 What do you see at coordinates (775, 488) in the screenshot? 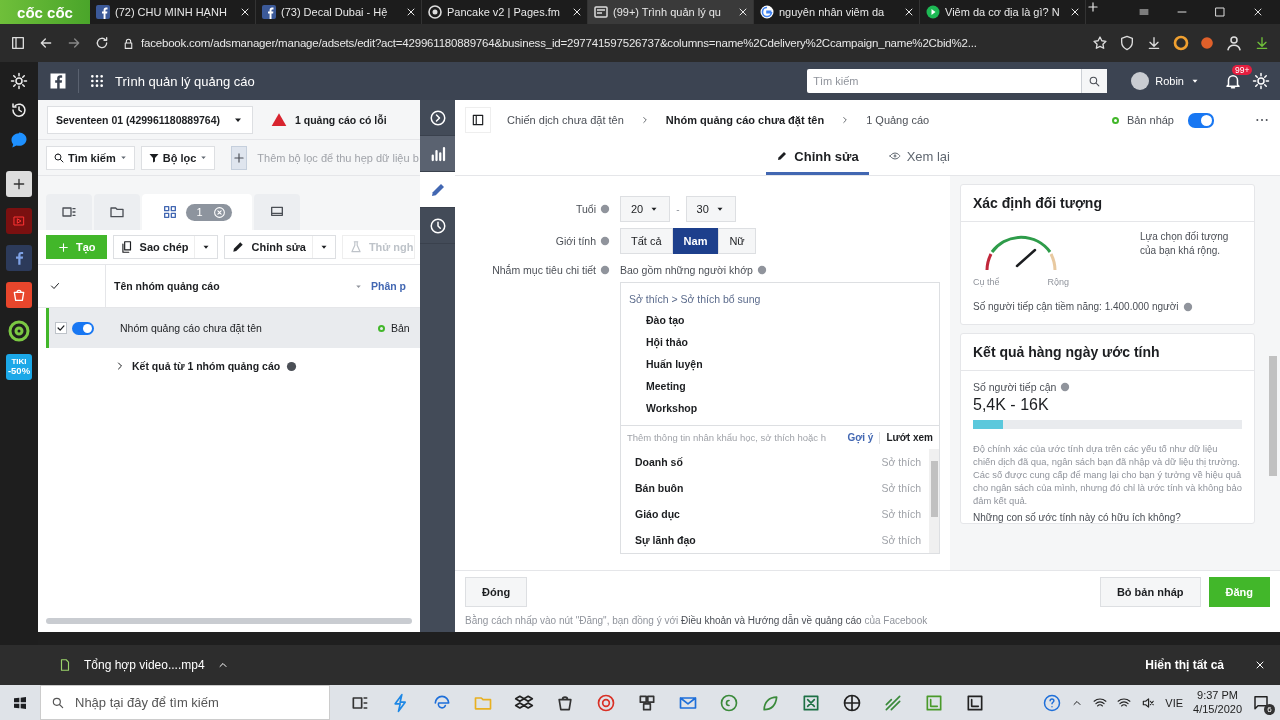
I see `suggestion-item: Bán buôn Sở thích` at bounding box center [775, 488].